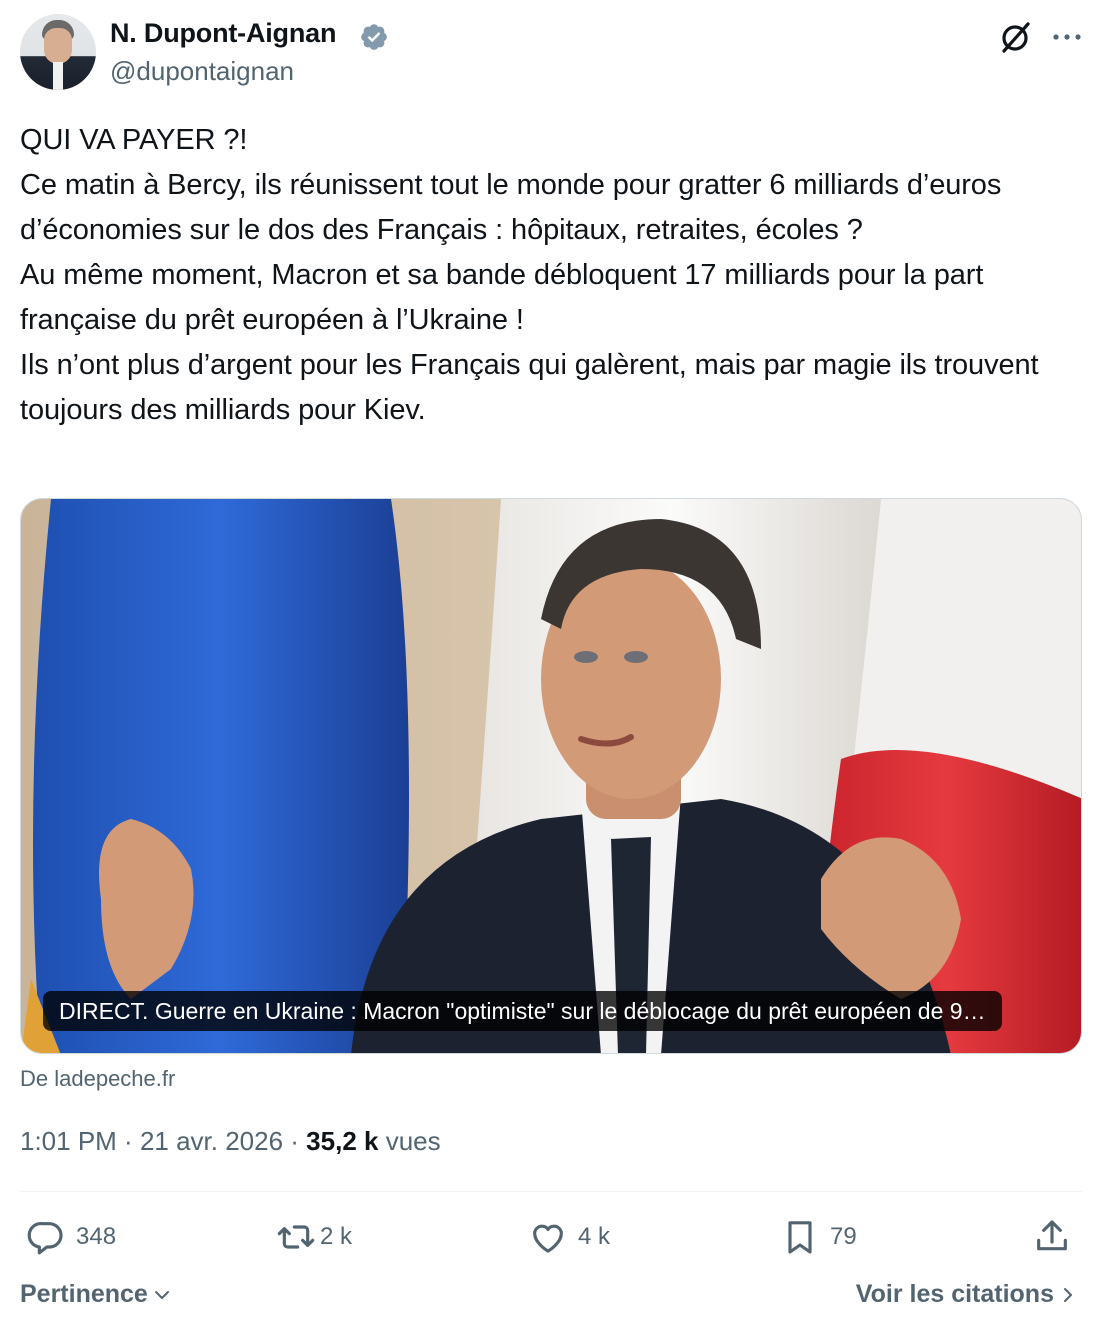 The width and height of the screenshot is (1106, 1329). Describe the element at coordinates (68, 1141) in the screenshot. I see `tweet-time: 1:01 PM` at that location.